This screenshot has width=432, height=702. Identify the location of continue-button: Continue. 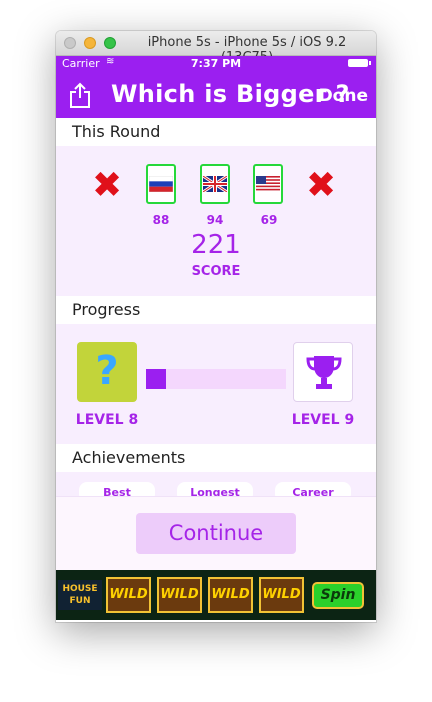
(216, 533).